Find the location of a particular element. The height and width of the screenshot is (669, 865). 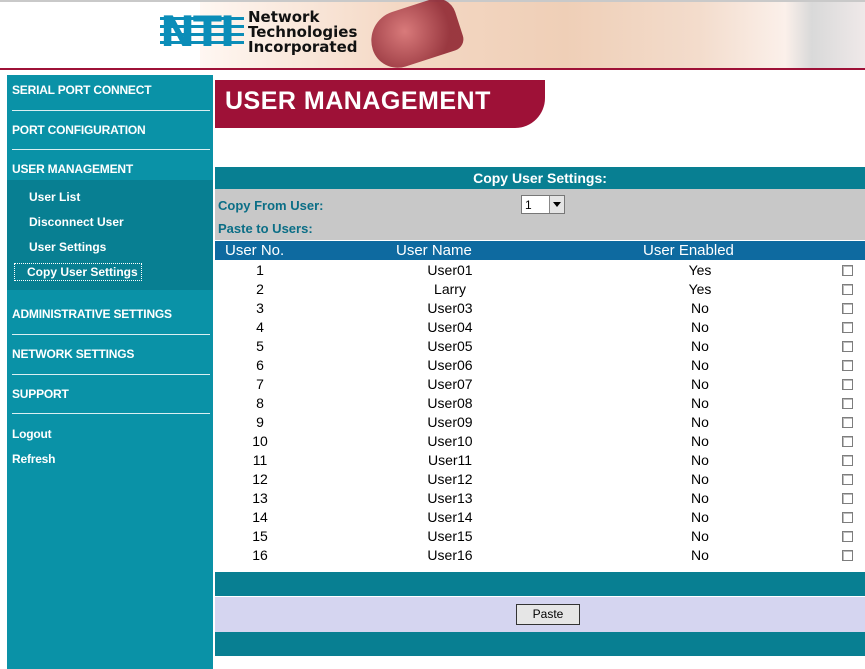

table-row: 13 User13 No is located at coordinates (540, 499).